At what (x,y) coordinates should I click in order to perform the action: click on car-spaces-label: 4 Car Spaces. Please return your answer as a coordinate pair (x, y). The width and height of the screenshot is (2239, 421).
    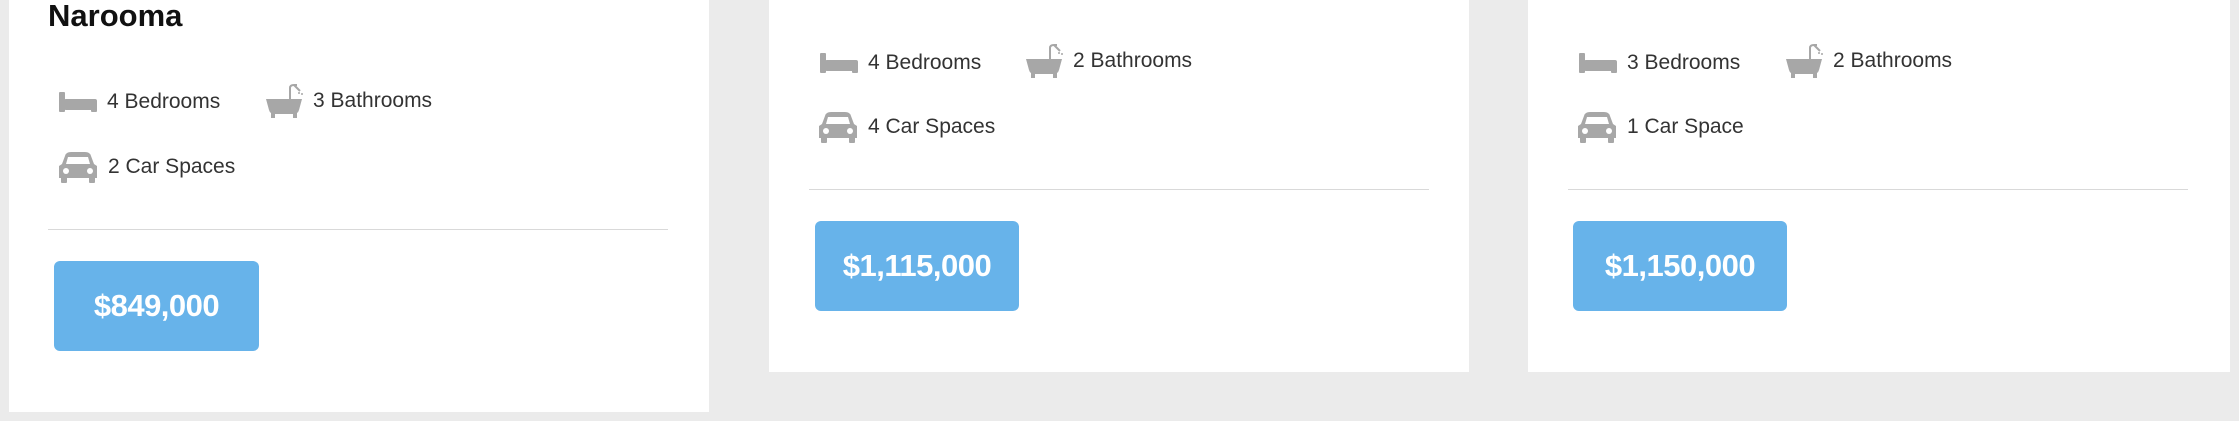
    Looking at the image, I should click on (932, 126).